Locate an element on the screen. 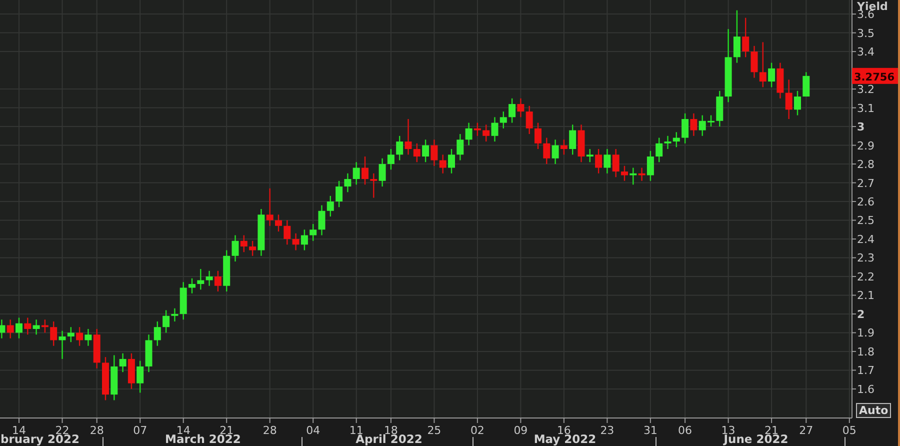 Image resolution: width=900 pixels, height=446 pixels. x-axis-label: 04 is located at coordinates (313, 430).